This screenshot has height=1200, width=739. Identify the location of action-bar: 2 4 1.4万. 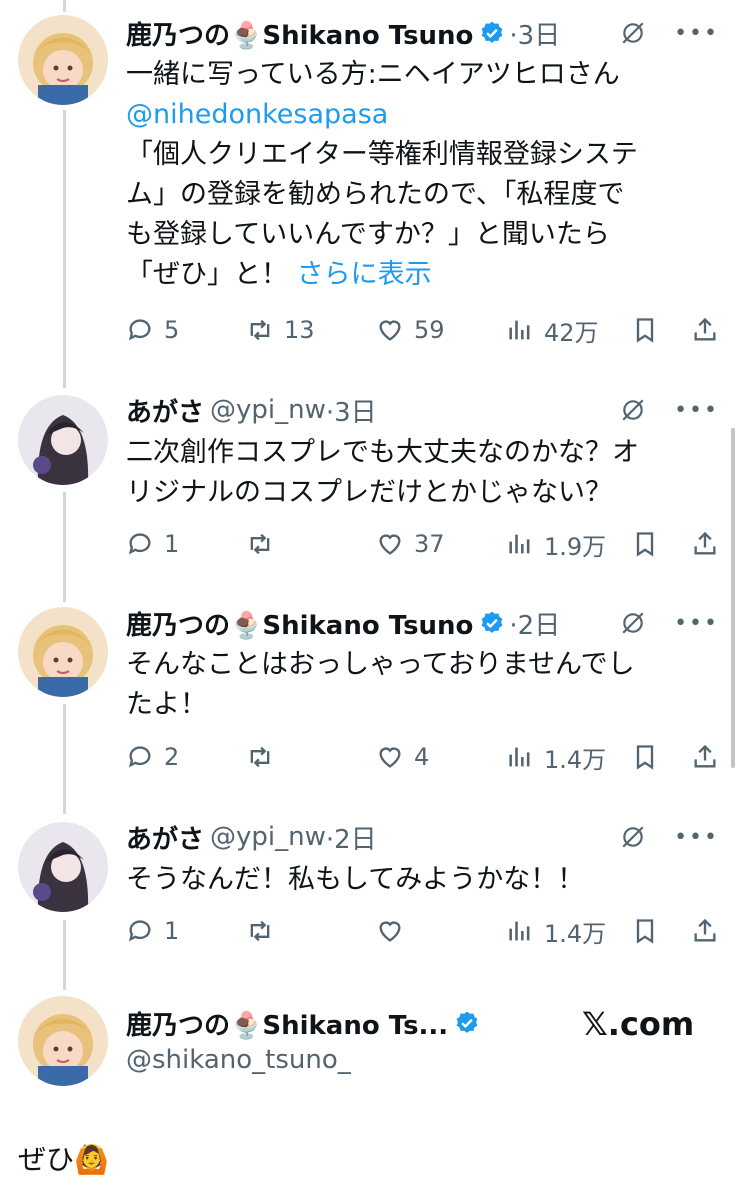
(423, 757).